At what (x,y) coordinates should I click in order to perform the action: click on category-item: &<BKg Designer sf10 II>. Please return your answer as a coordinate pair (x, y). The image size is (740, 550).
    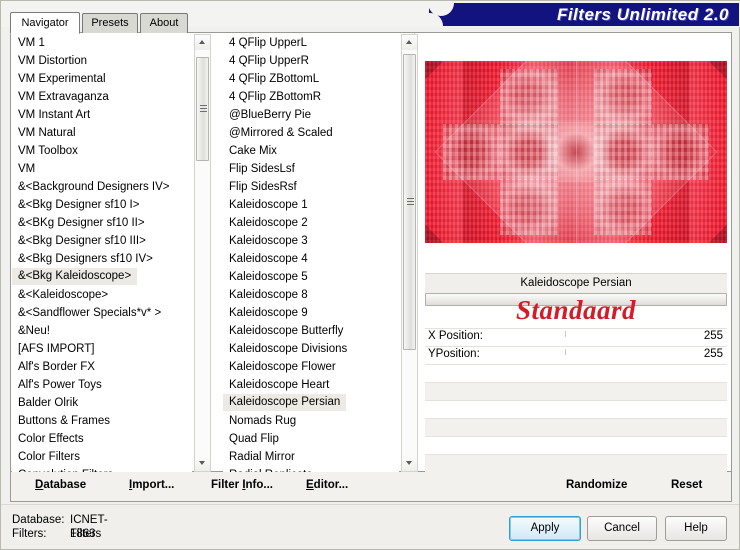
    Looking at the image, I should click on (102, 223).